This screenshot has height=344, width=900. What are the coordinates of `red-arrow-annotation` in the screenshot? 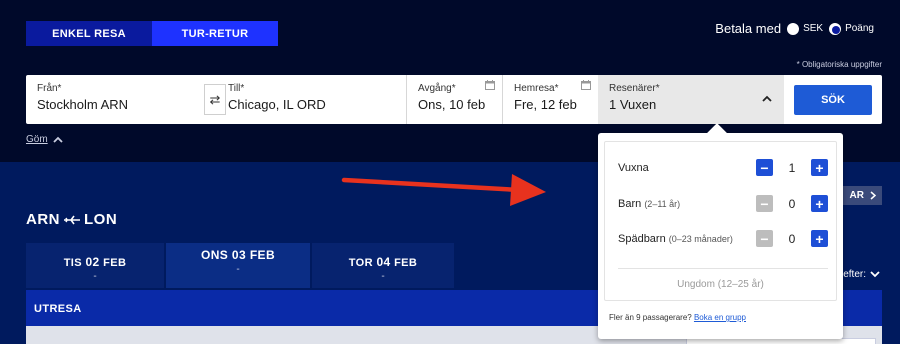 It's located at (443, 190).